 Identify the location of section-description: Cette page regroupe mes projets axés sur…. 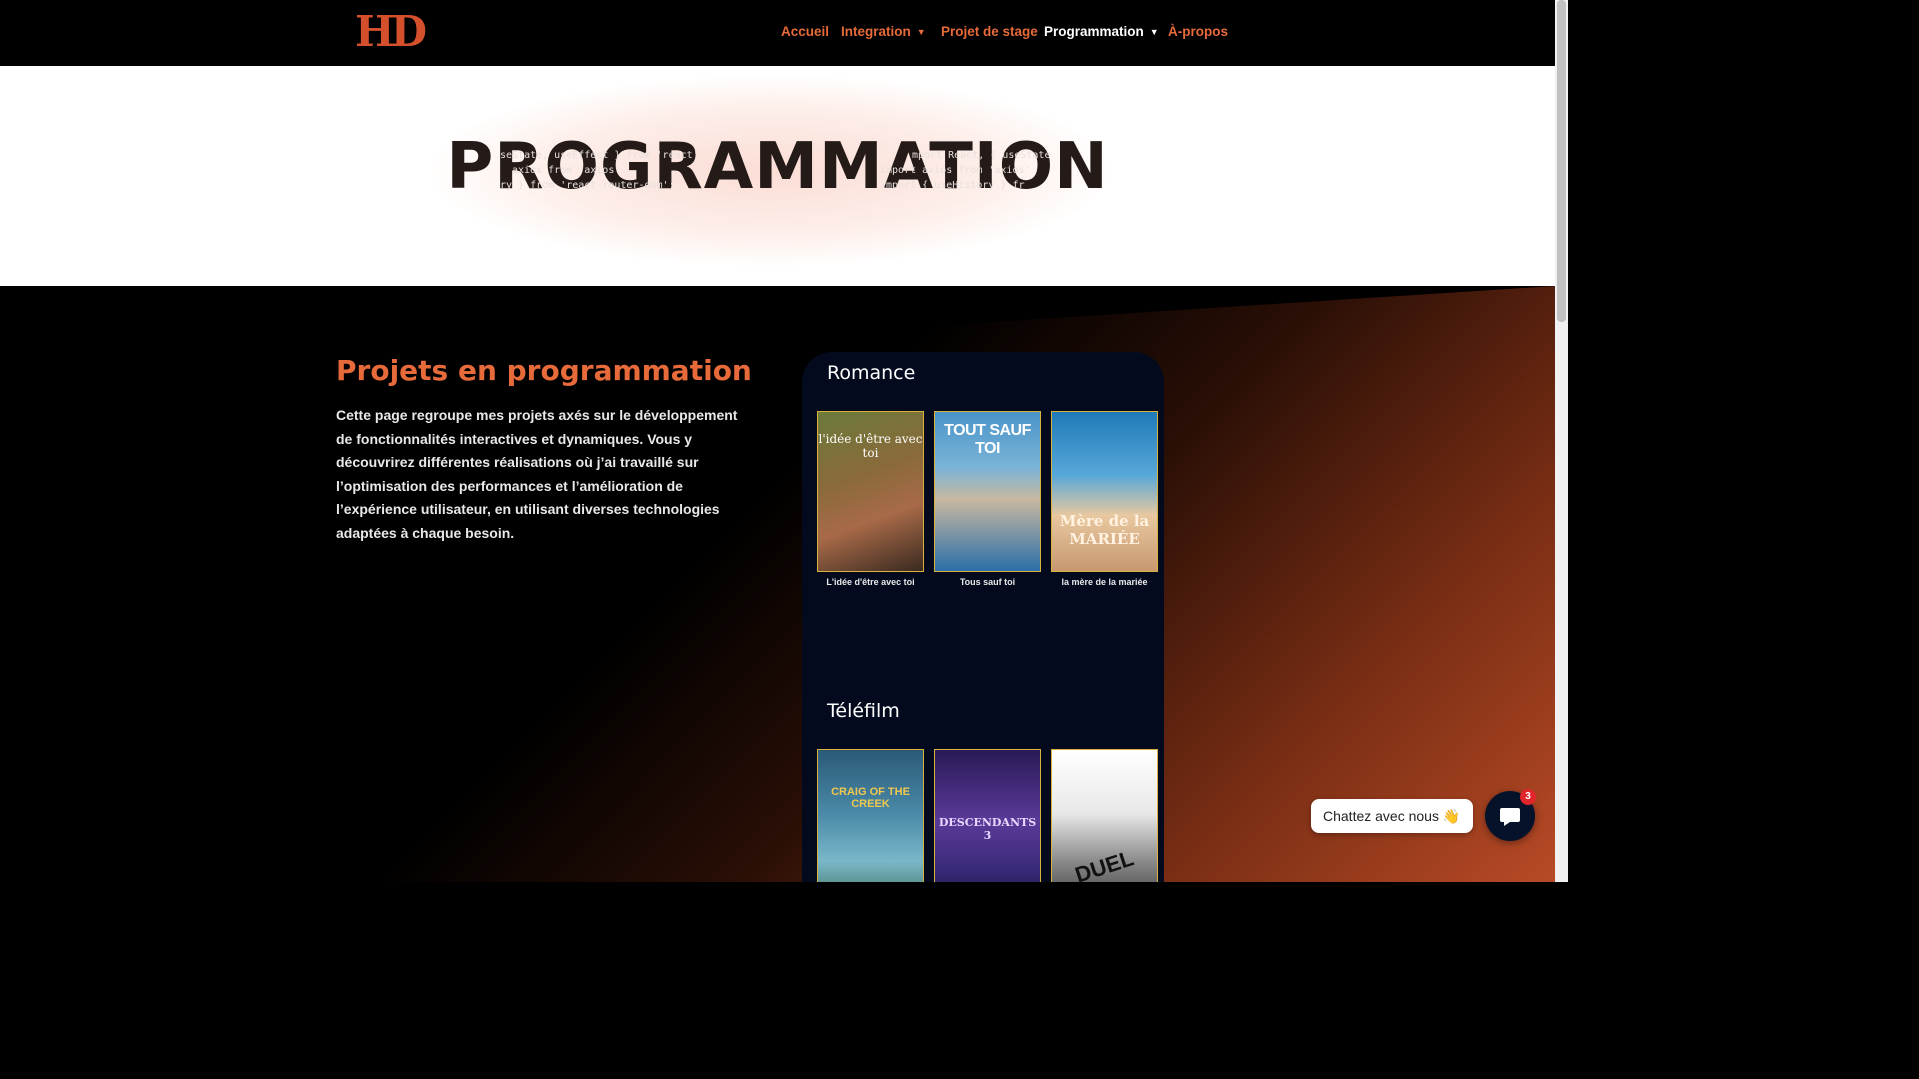
(537, 474).